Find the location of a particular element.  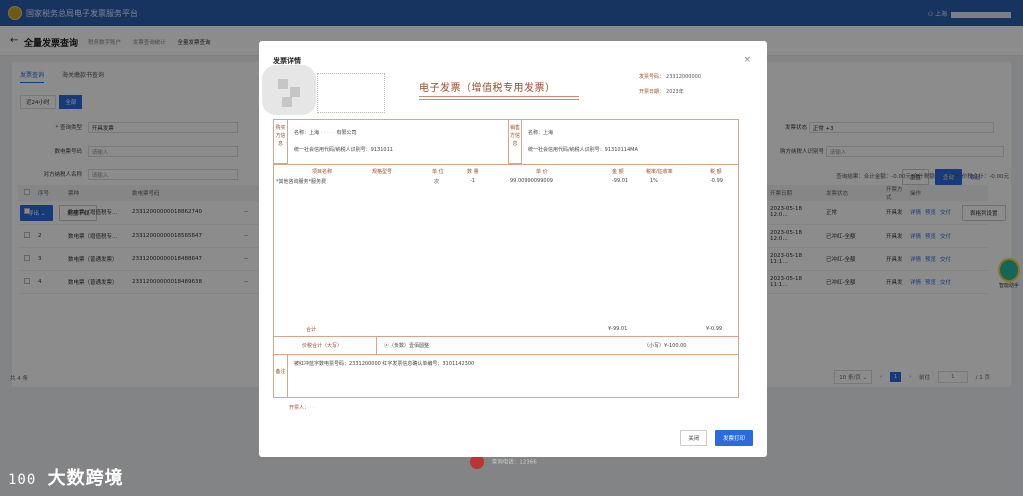

item-tax: -0.99 is located at coordinates (716, 181).